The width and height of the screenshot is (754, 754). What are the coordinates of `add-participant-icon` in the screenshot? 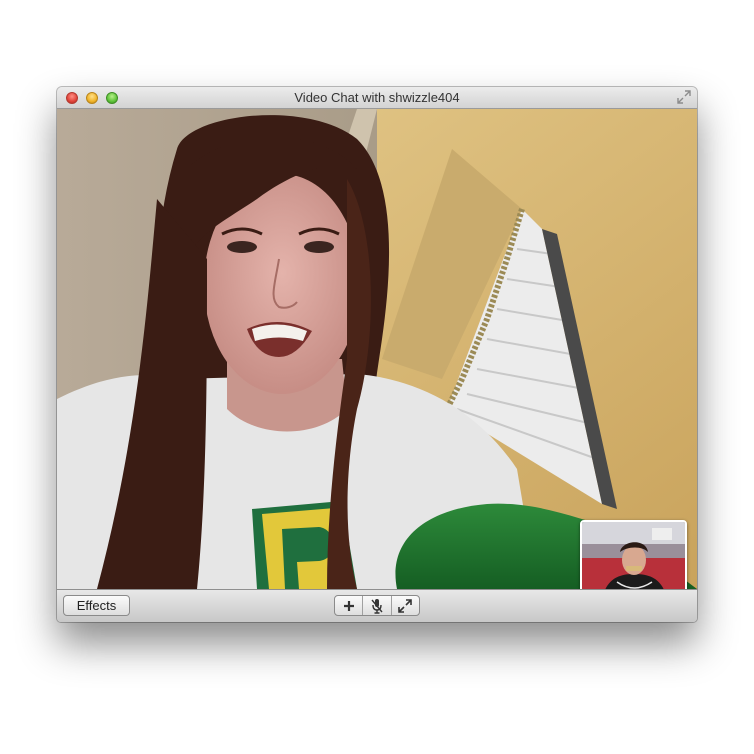 It's located at (348, 605).